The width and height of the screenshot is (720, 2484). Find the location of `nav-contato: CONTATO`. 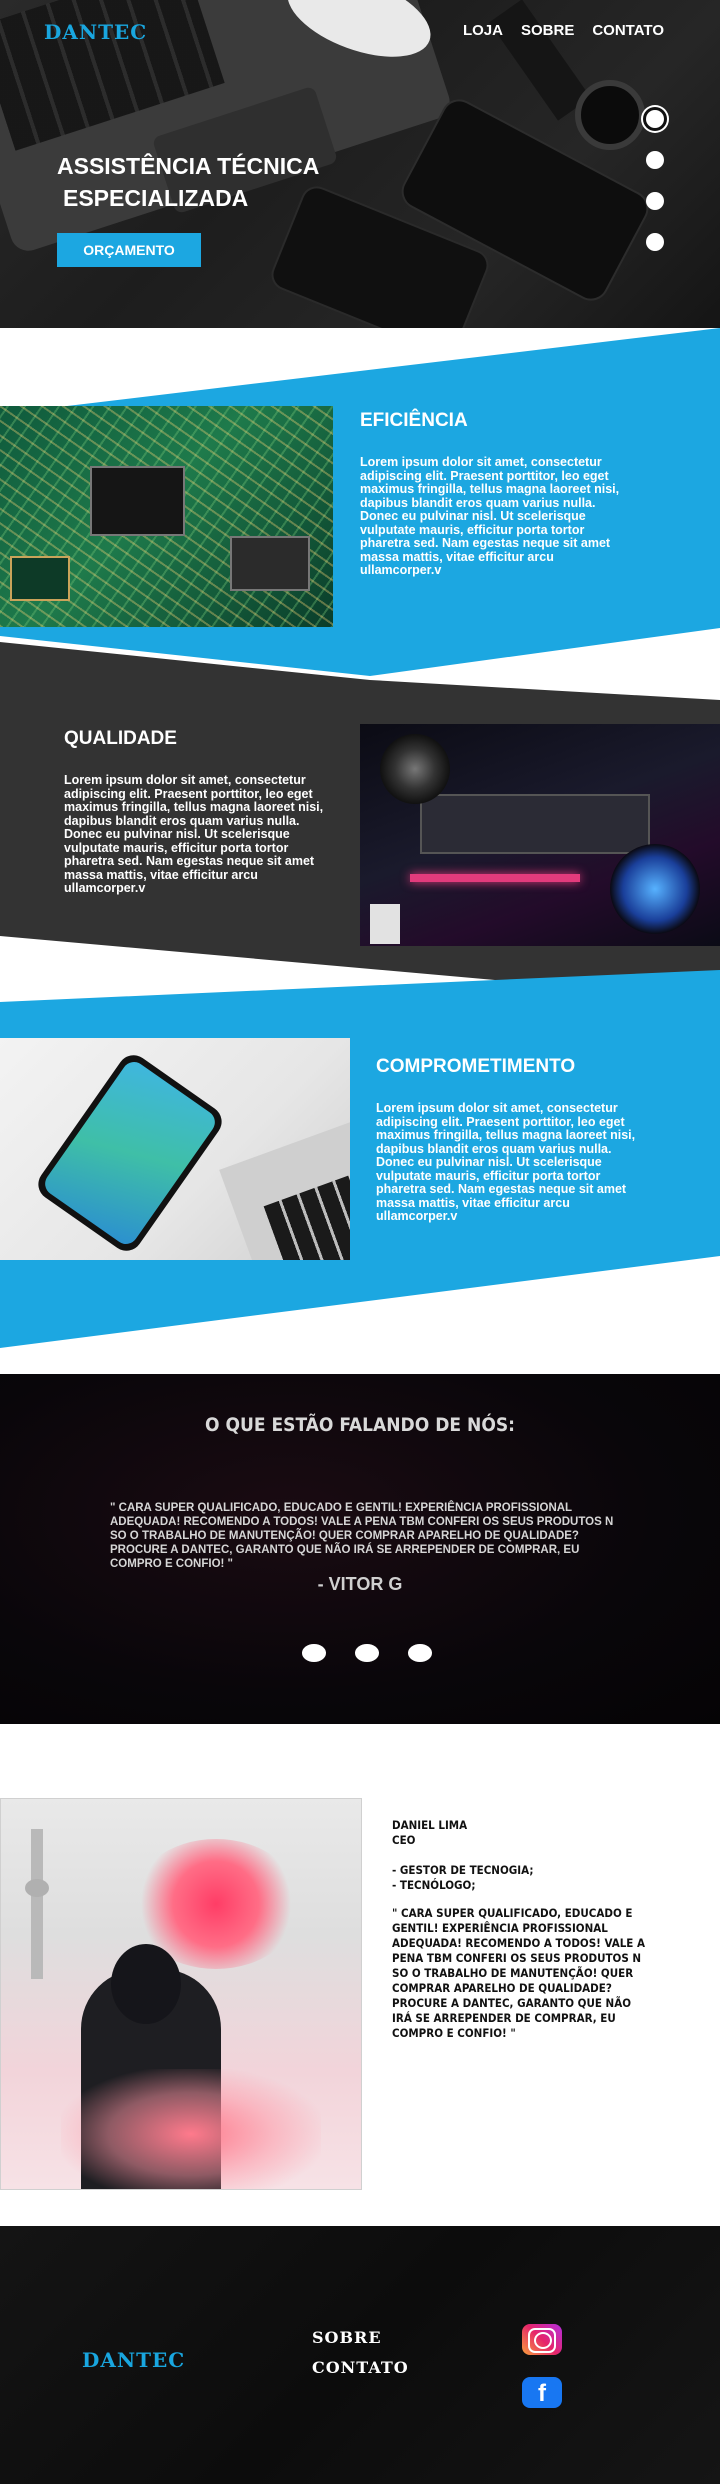

nav-contato: CONTATO is located at coordinates (628, 30).